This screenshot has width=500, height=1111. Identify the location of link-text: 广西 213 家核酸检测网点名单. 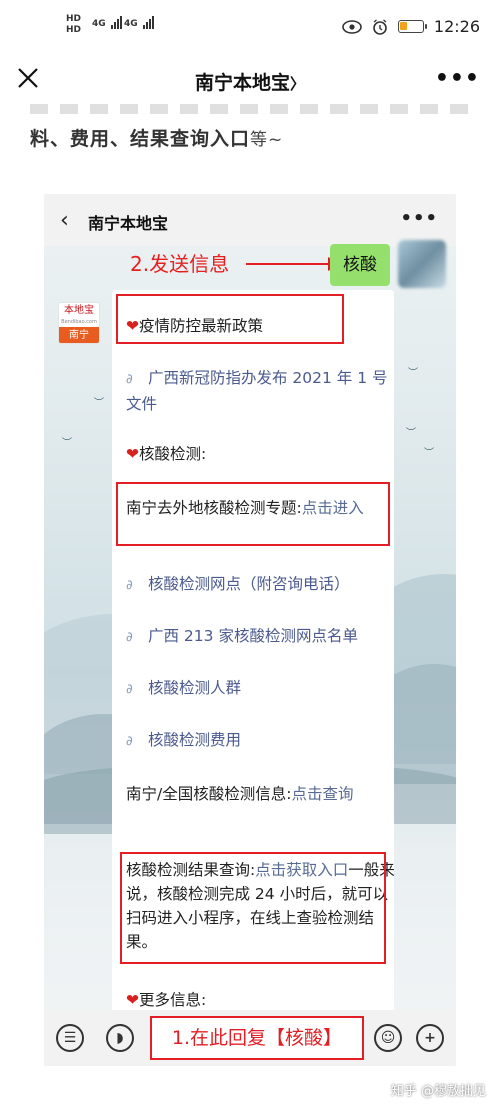
(253, 636).